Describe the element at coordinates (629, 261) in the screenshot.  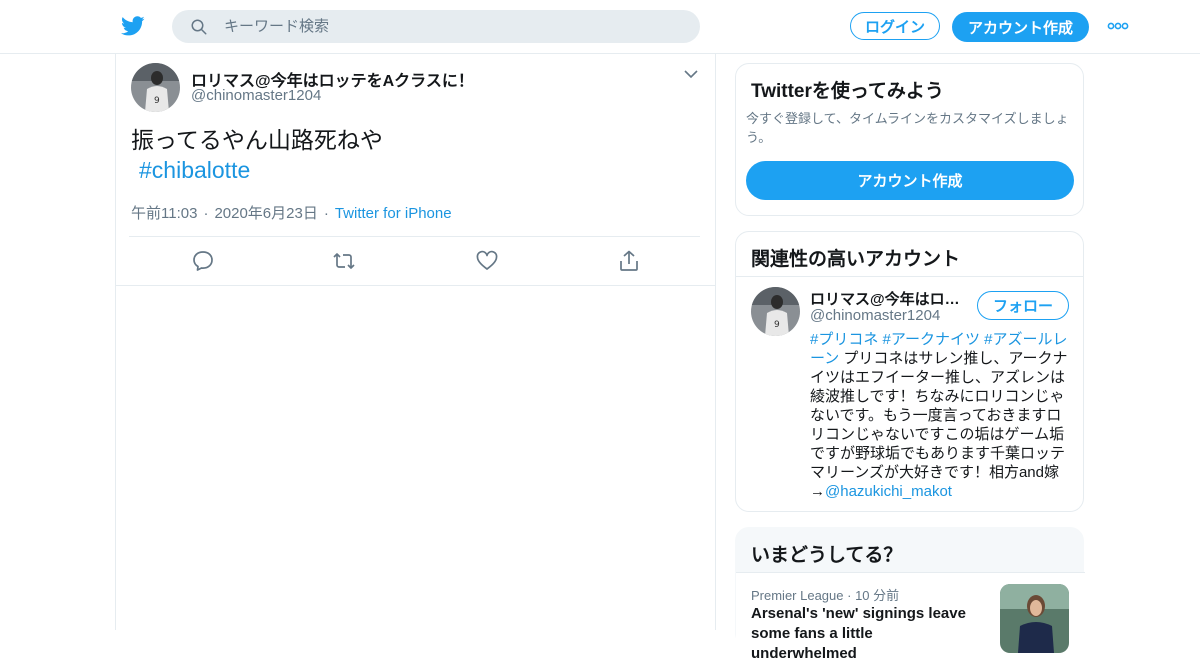
I see `share-icon` at that location.